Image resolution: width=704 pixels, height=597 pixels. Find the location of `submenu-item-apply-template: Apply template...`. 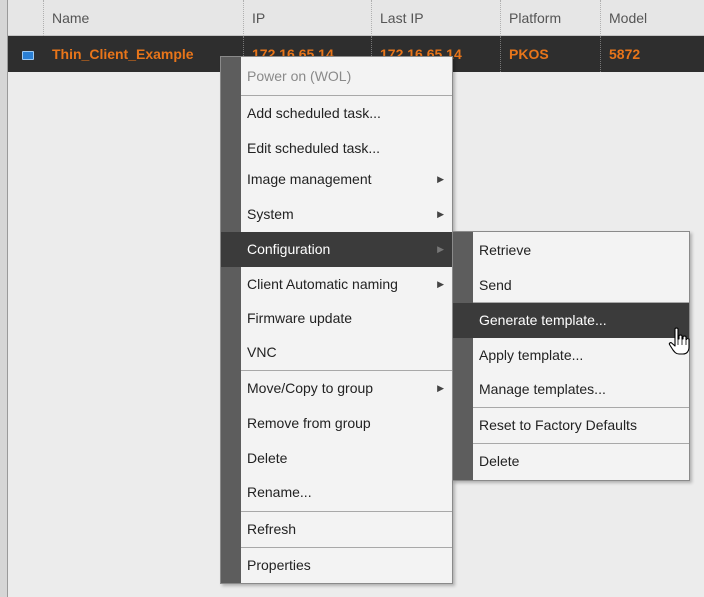

submenu-item-apply-template: Apply template... is located at coordinates (571, 355).